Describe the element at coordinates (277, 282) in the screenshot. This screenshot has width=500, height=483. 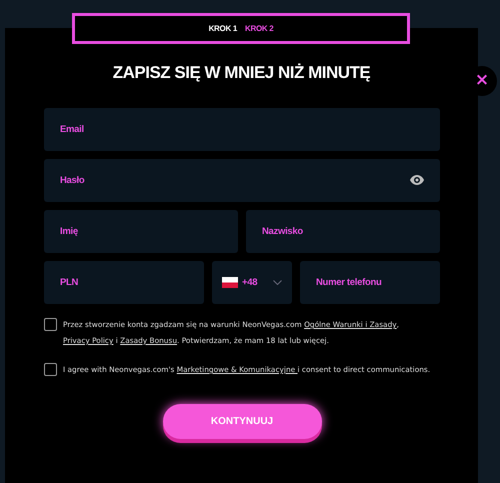
I see `chevron-down-icon` at that location.